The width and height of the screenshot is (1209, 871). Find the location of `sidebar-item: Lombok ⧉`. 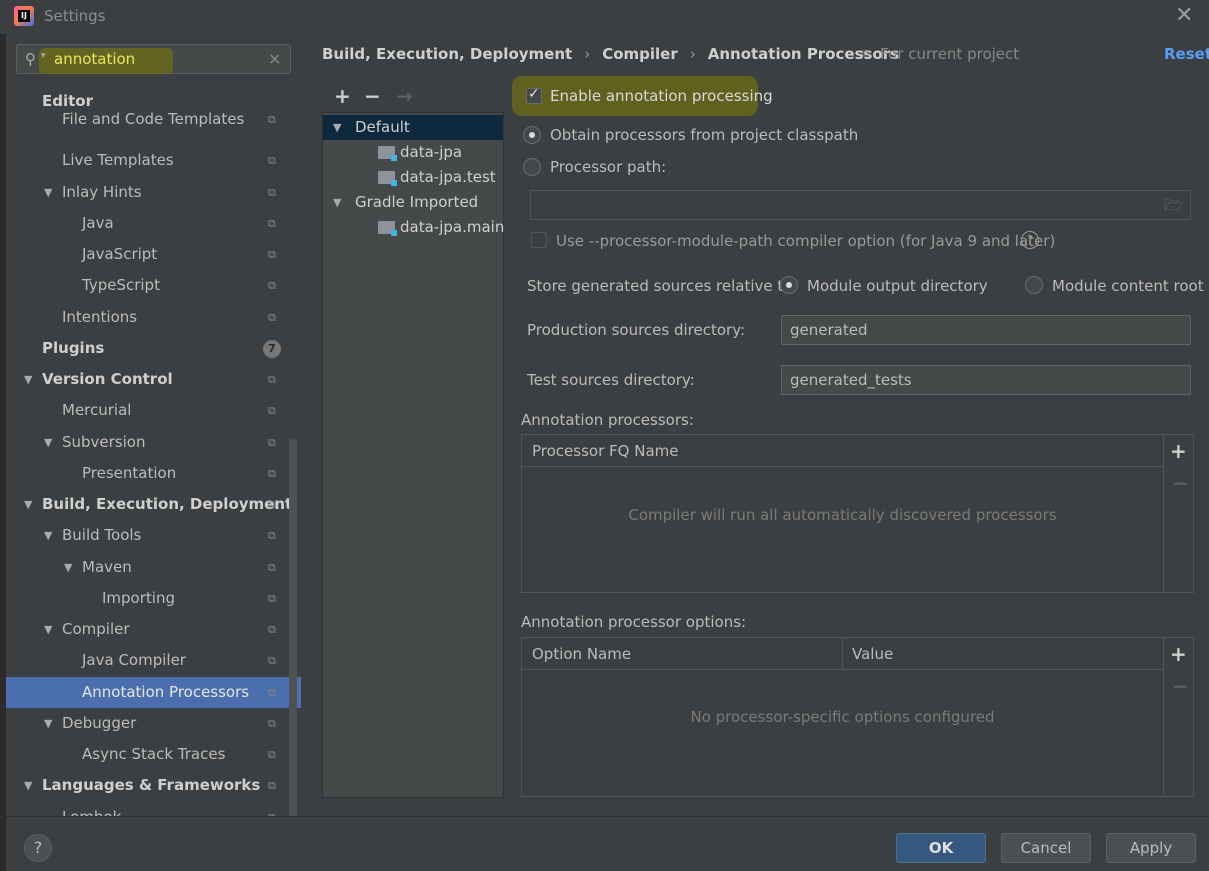

sidebar-item: Lombok ⧉ is located at coordinates (153, 809).